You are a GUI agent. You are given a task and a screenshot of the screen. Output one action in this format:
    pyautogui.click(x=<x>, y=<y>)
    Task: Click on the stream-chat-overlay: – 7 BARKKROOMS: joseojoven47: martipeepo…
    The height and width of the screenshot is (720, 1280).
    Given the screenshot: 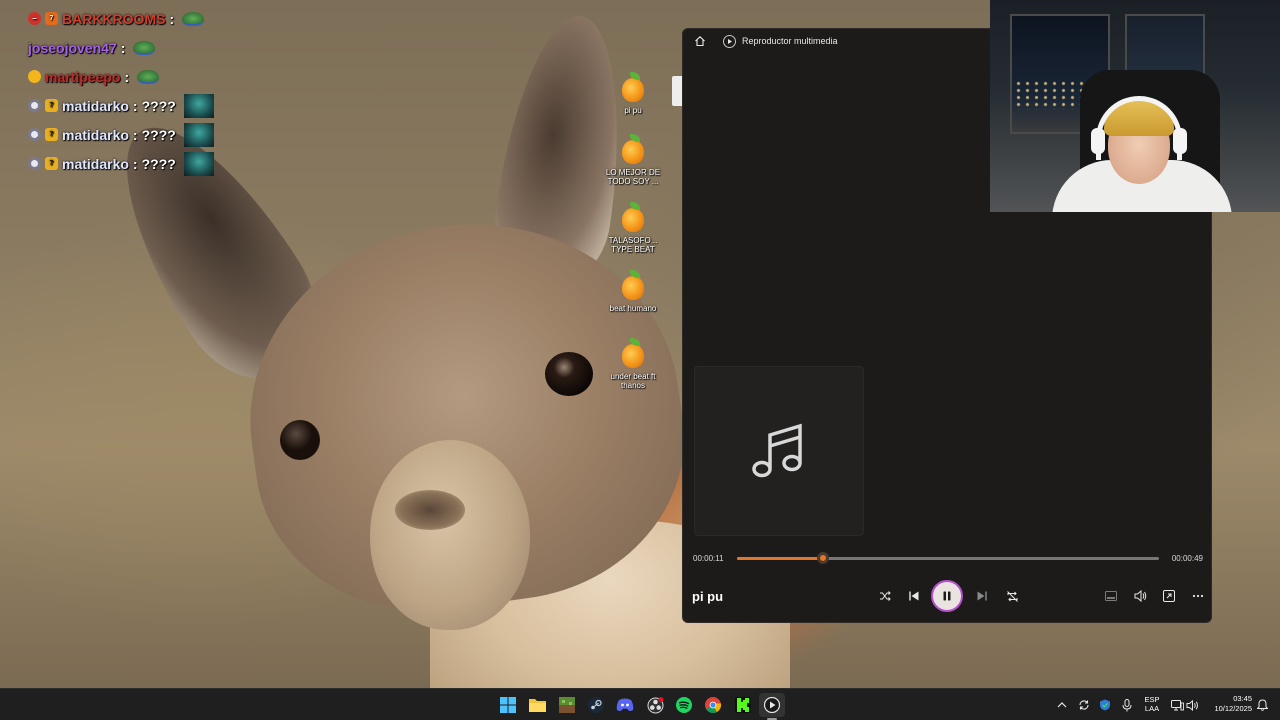 What is the action you would take?
    pyautogui.click(x=158, y=91)
    